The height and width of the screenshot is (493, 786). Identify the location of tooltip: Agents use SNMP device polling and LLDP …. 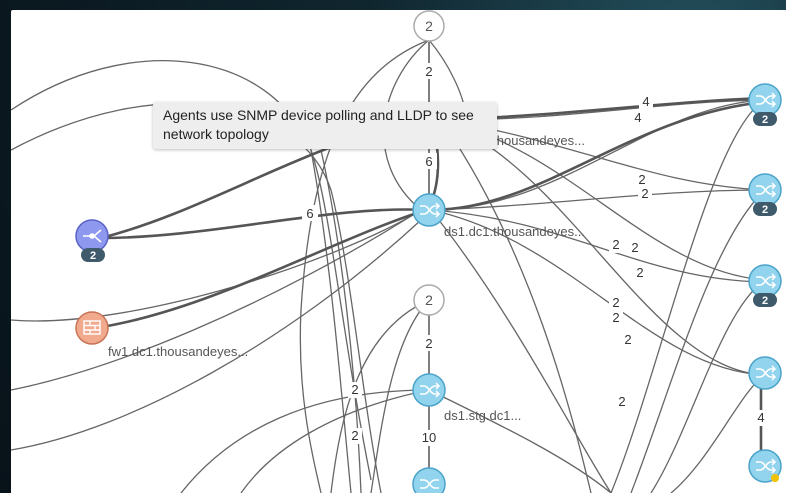
(325, 125).